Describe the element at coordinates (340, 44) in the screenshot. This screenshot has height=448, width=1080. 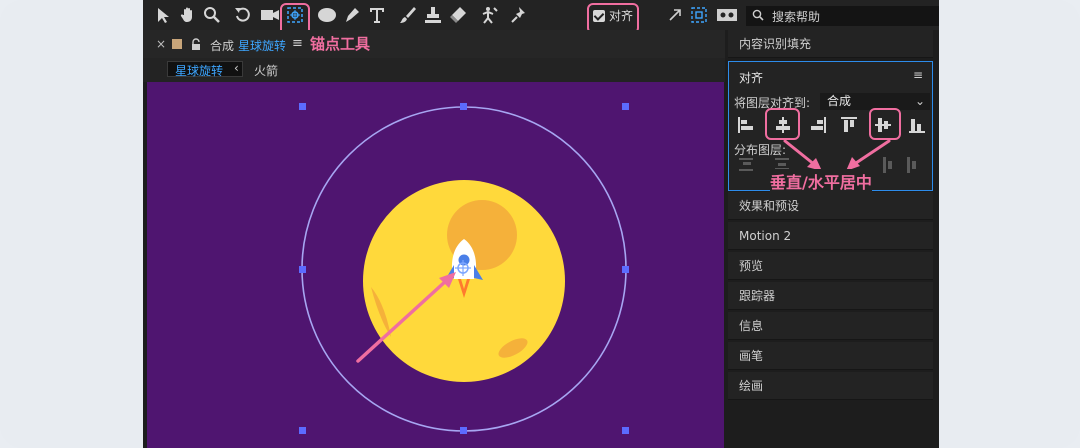
I see `anchor-tool-annotation: 锚点工具` at that location.